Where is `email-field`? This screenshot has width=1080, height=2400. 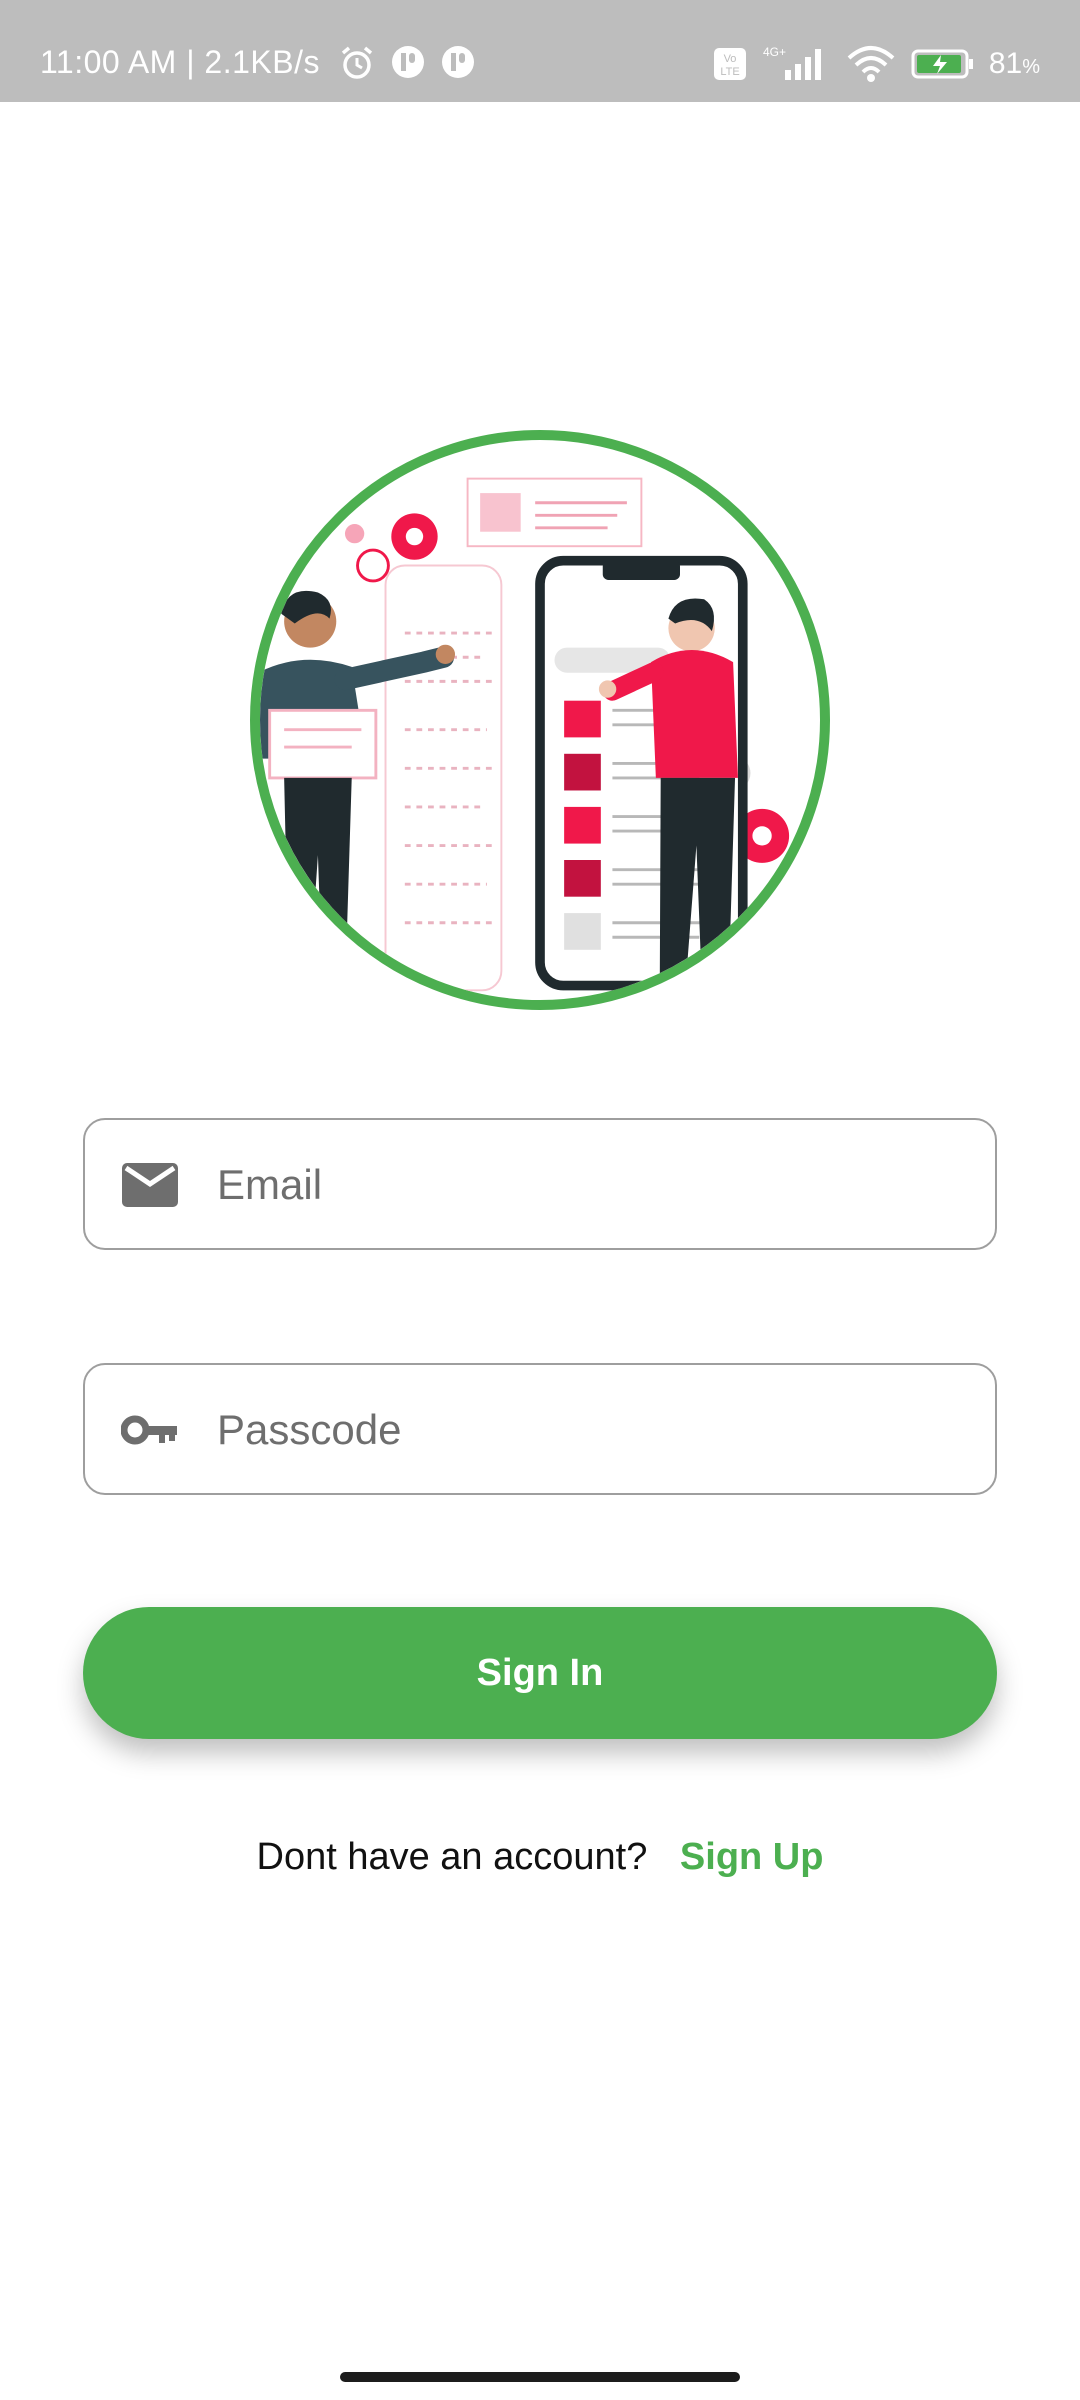 email-field is located at coordinates (540, 1184).